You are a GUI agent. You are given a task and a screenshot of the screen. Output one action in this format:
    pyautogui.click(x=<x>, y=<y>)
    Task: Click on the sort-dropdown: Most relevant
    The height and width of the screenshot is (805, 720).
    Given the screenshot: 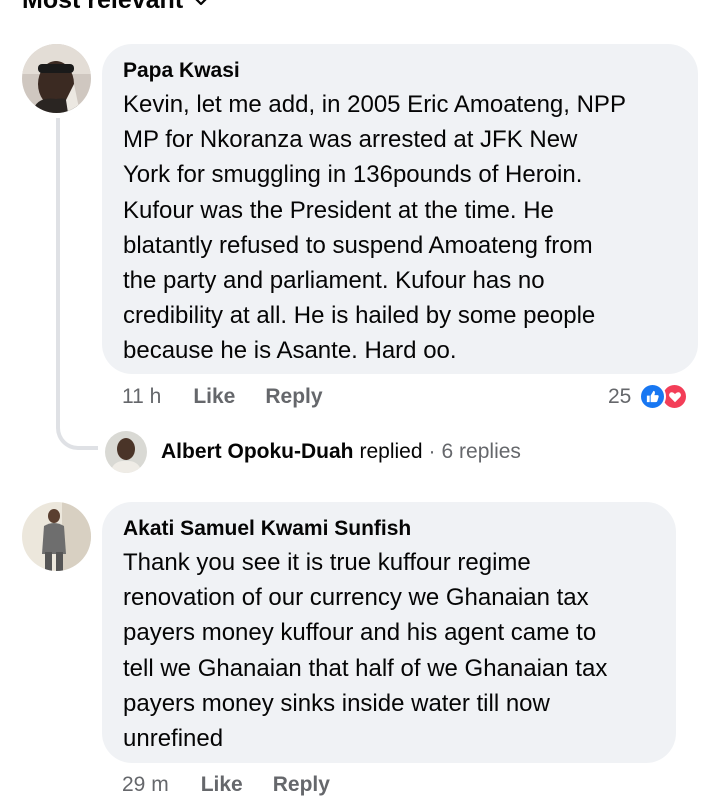 What is the action you would take?
    pyautogui.click(x=115, y=7)
    